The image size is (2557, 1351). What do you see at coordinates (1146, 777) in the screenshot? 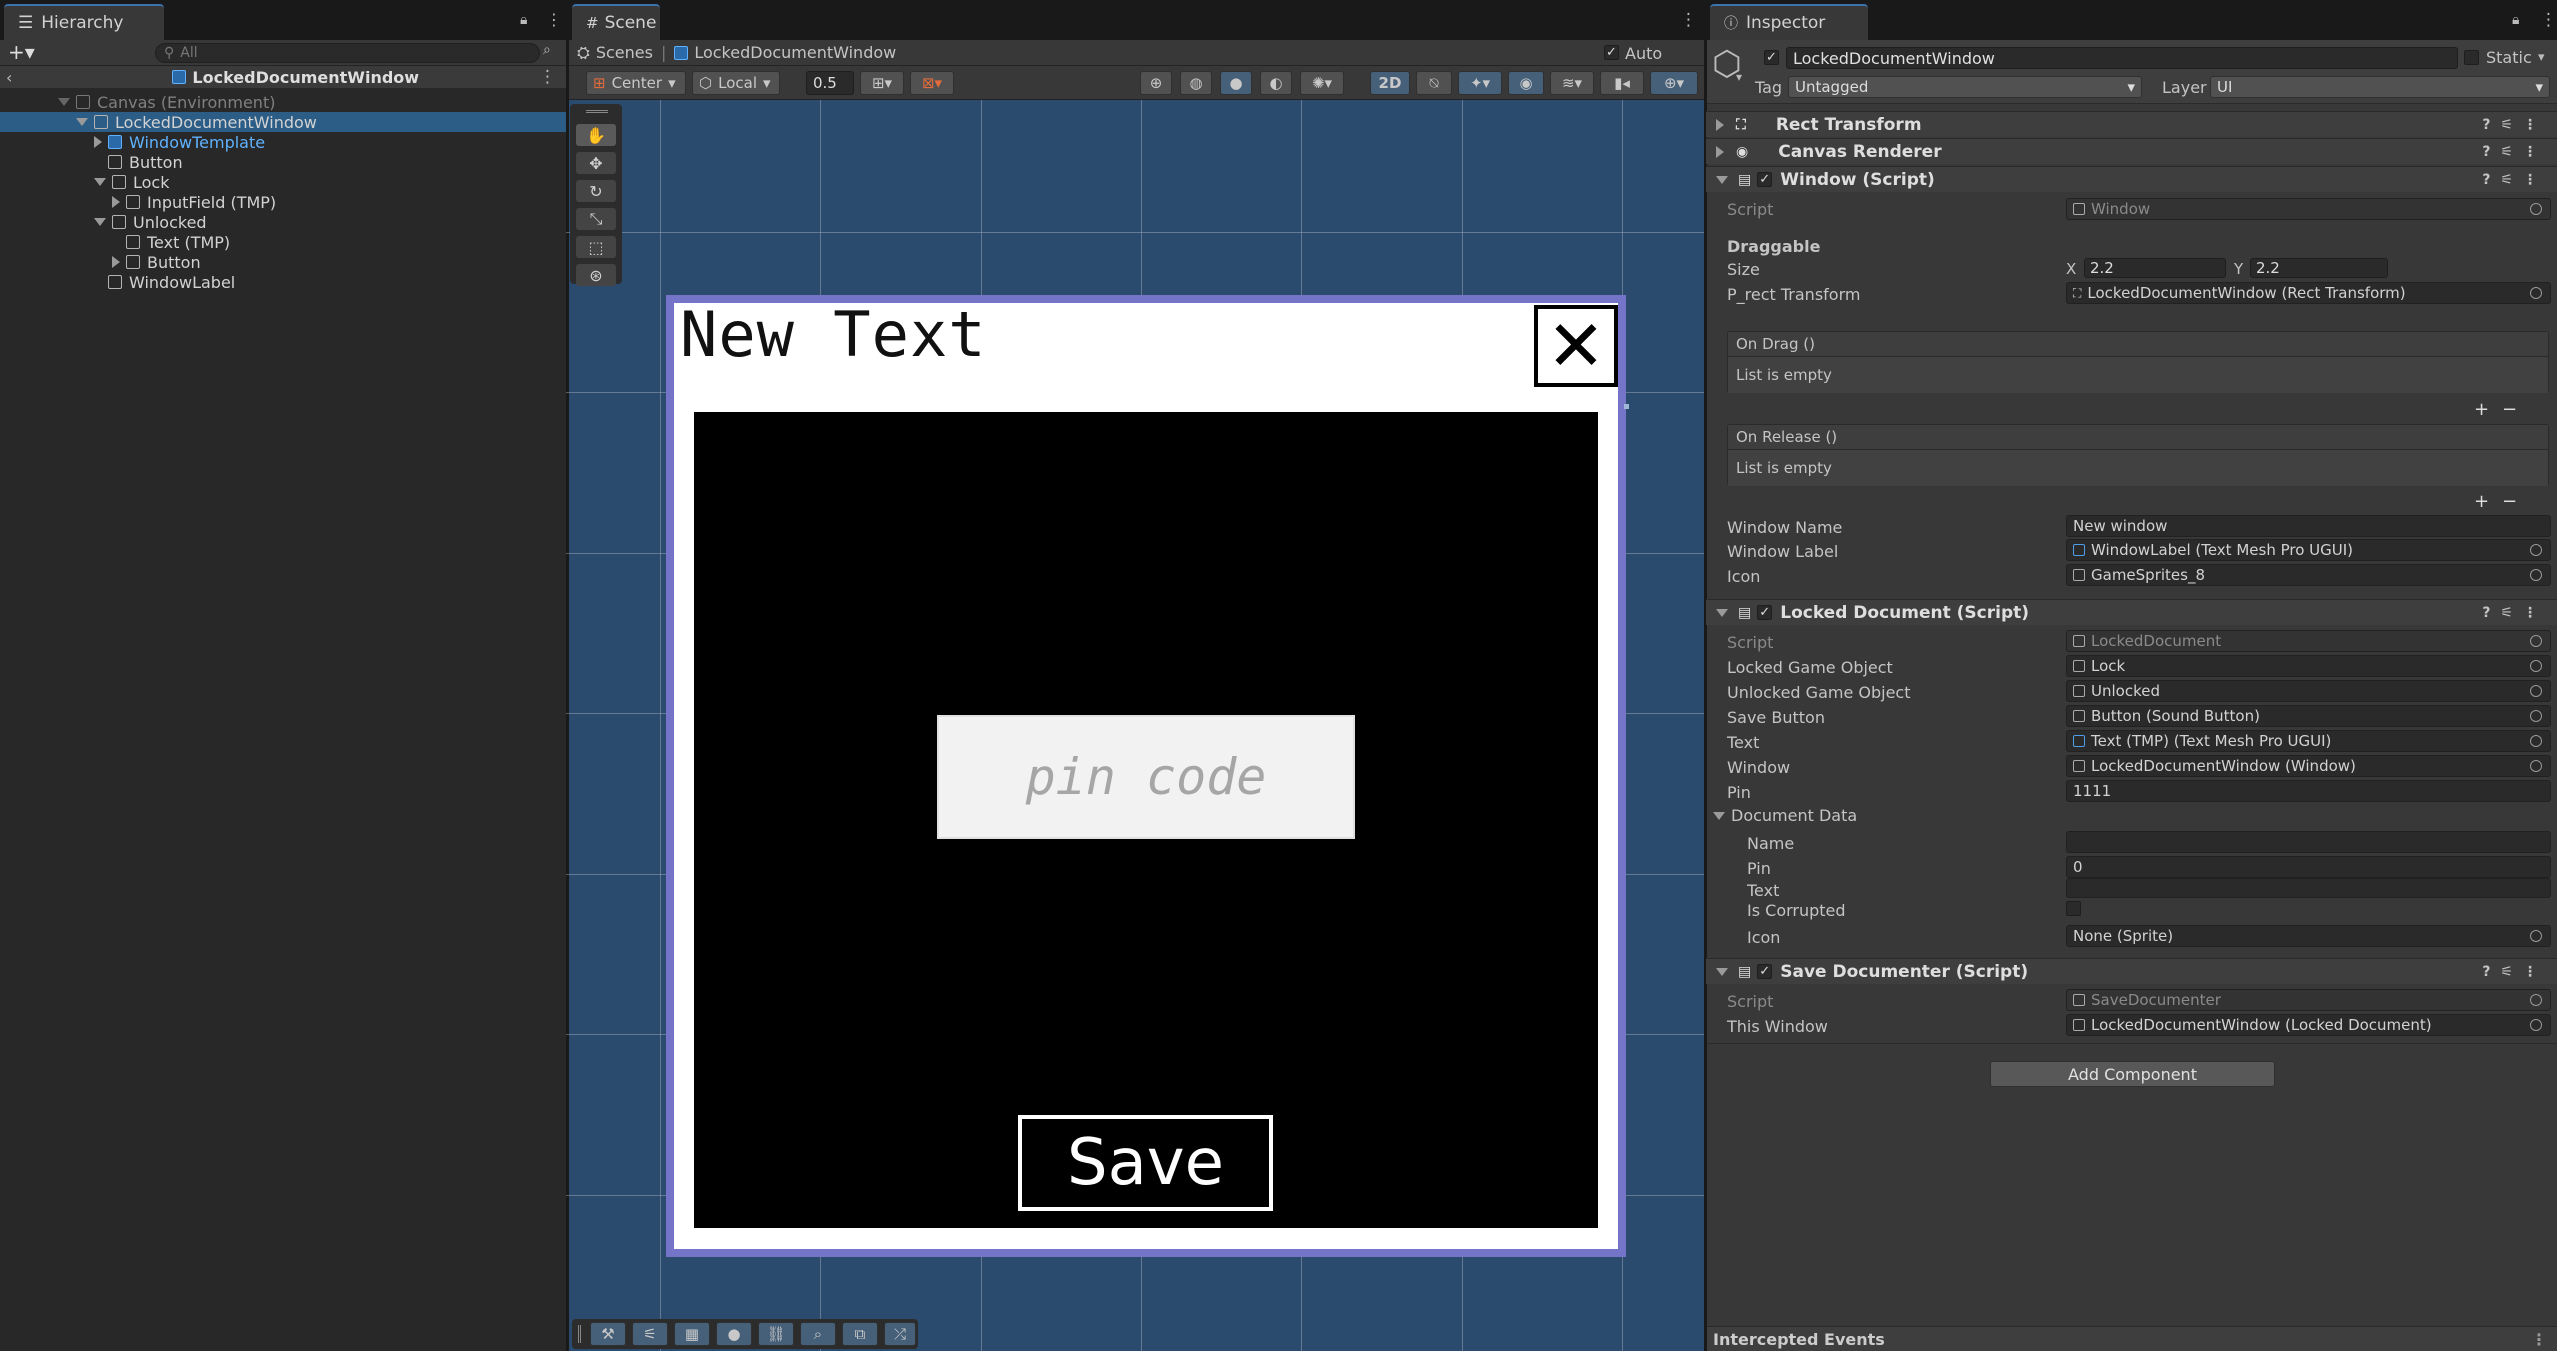
I see `pin-code-input: pin code` at bounding box center [1146, 777].